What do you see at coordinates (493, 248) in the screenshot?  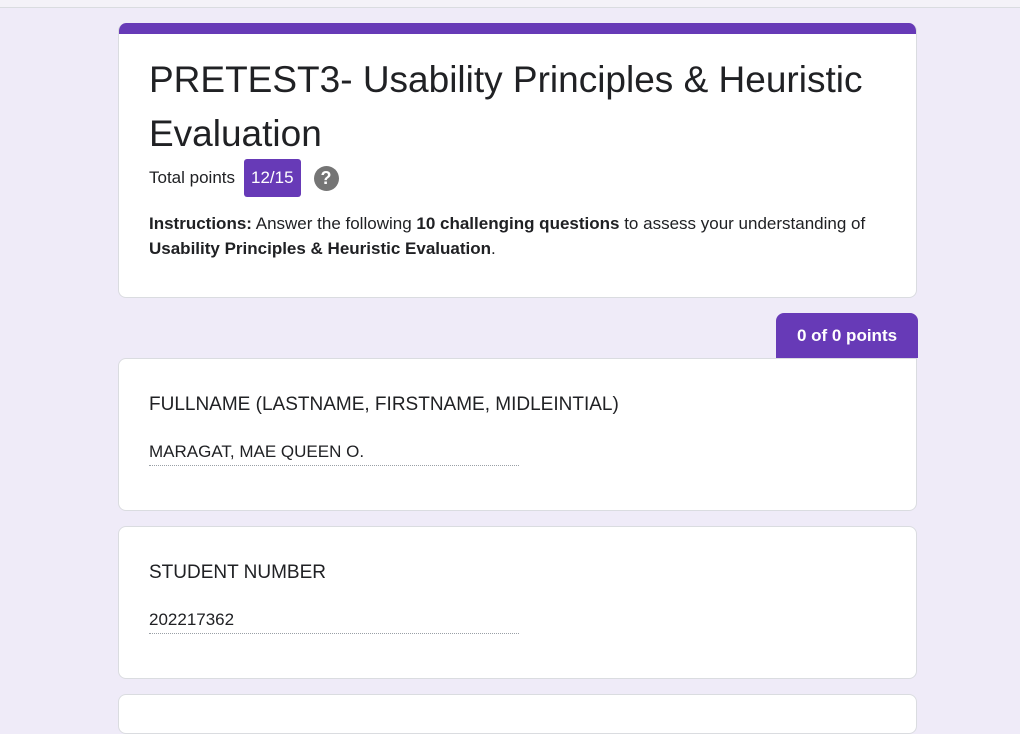 I see `instructions-text-3: .` at bounding box center [493, 248].